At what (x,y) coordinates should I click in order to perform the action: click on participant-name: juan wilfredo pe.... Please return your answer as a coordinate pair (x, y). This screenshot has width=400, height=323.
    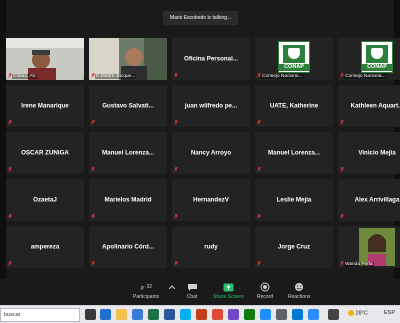
    Looking at the image, I should click on (211, 106).